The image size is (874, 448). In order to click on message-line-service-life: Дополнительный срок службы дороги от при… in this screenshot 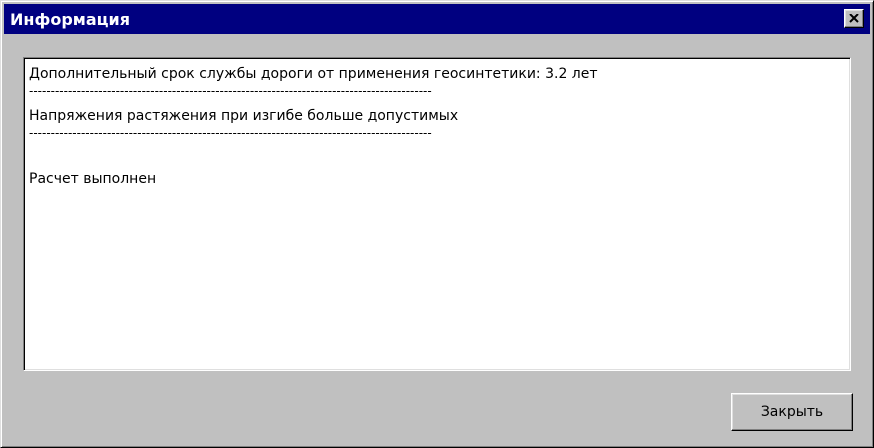, I will do `click(313, 74)`.